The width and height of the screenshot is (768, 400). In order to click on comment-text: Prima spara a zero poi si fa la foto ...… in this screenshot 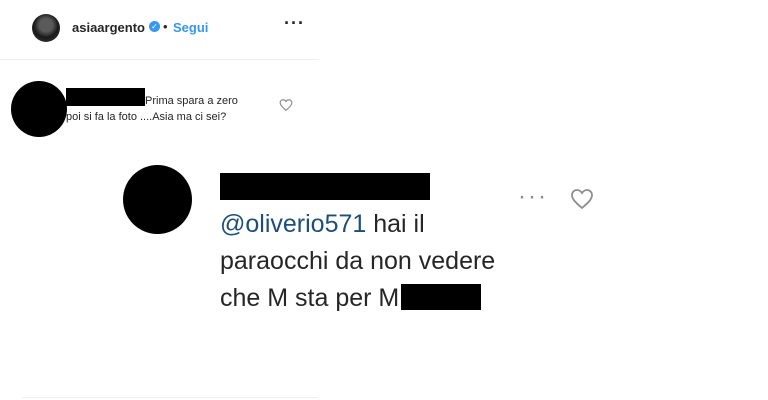, I will do `click(171, 109)`.